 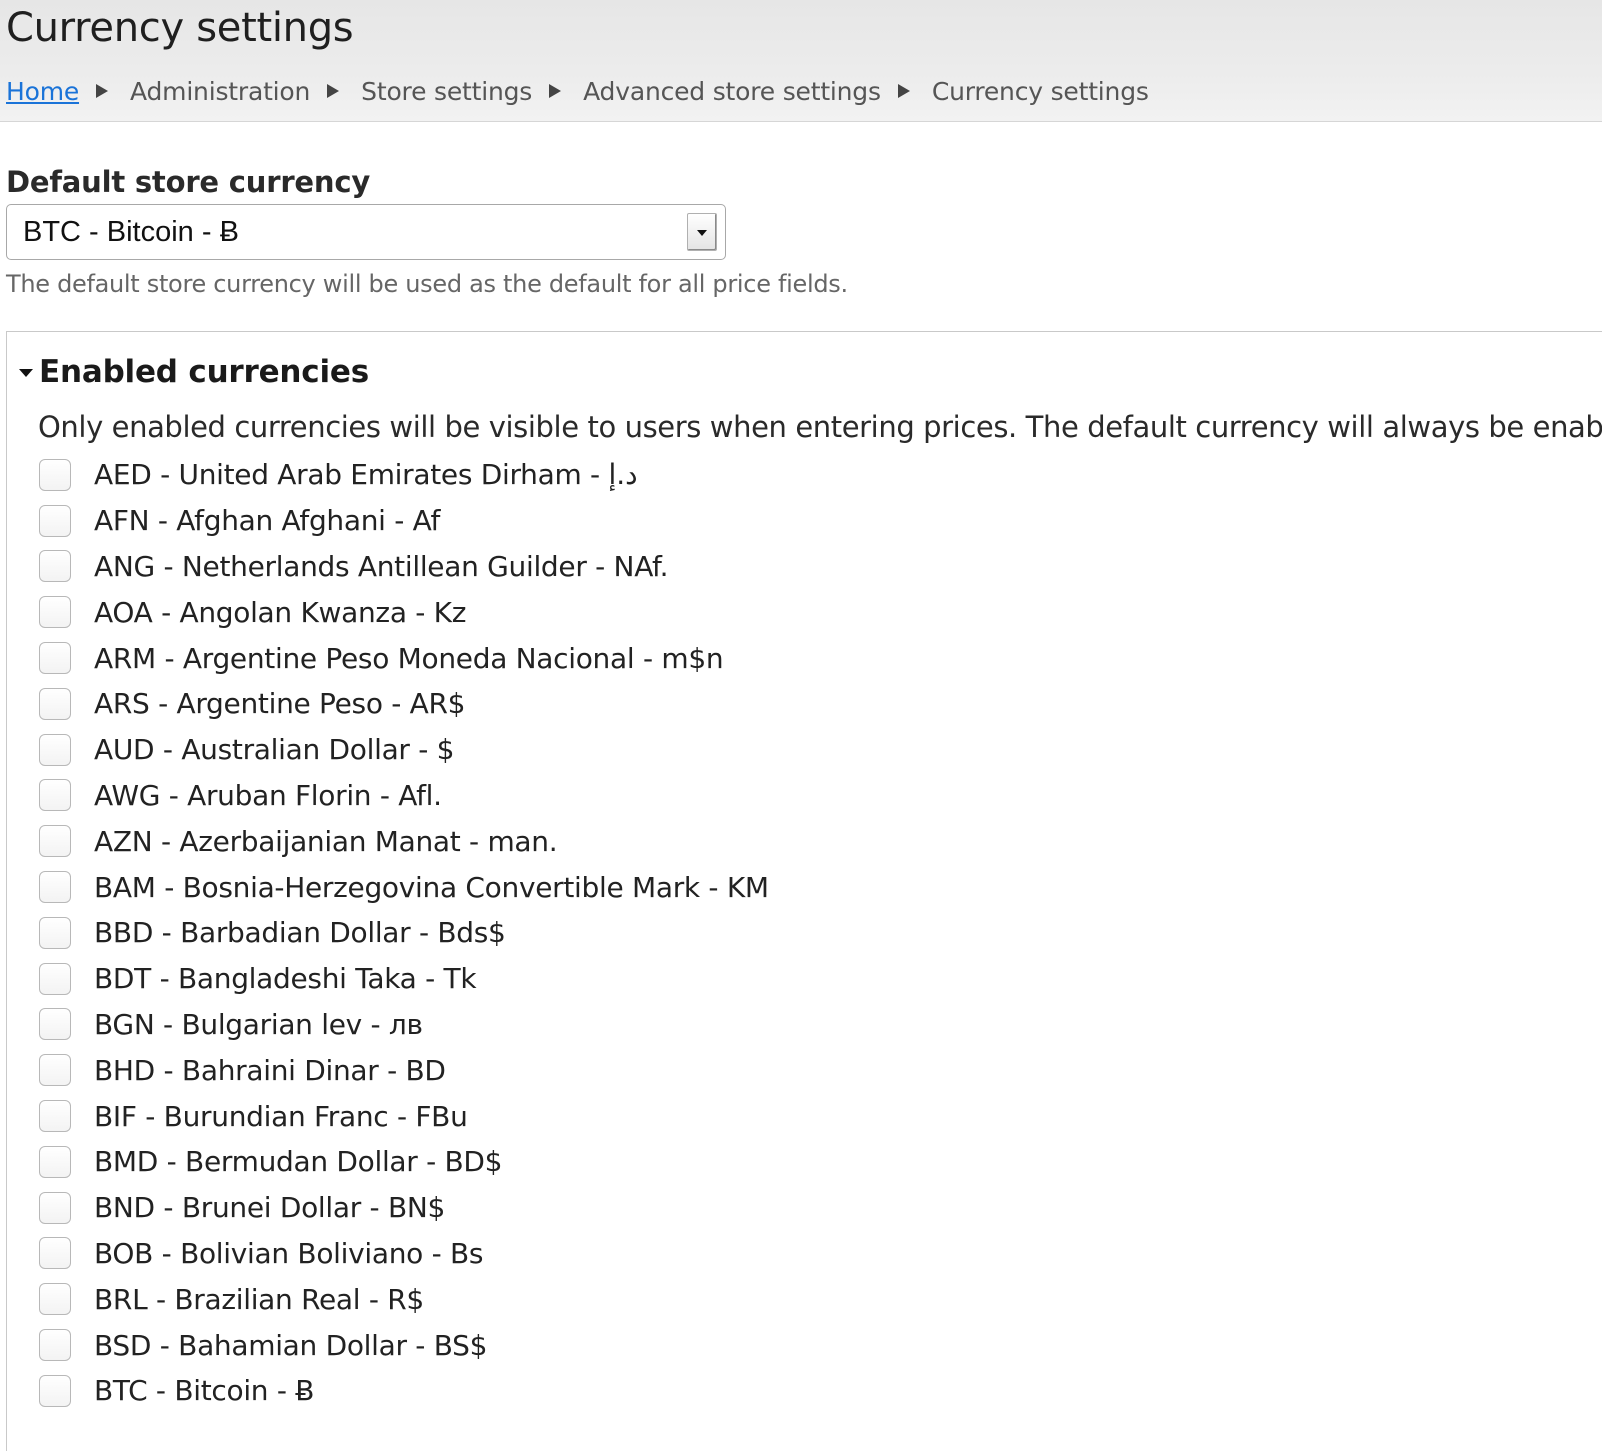 I want to click on currency-option-label: BIF - Burundian Franc - FBu, so click(x=281, y=1116).